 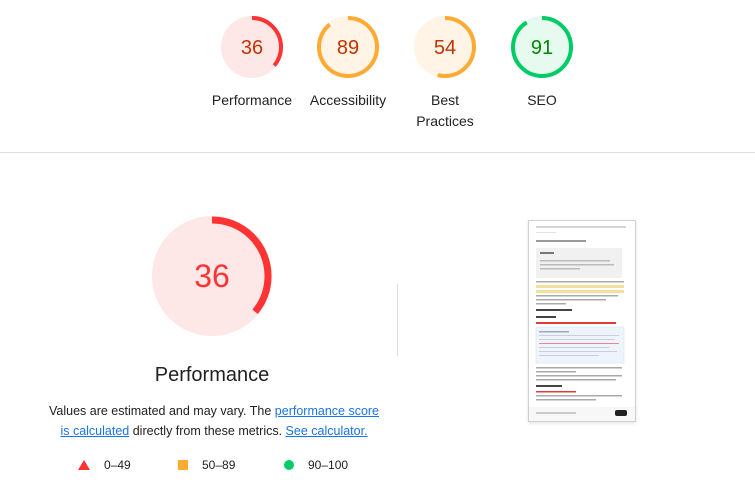 What do you see at coordinates (212, 375) in the screenshot?
I see `performance-title: Performance` at bounding box center [212, 375].